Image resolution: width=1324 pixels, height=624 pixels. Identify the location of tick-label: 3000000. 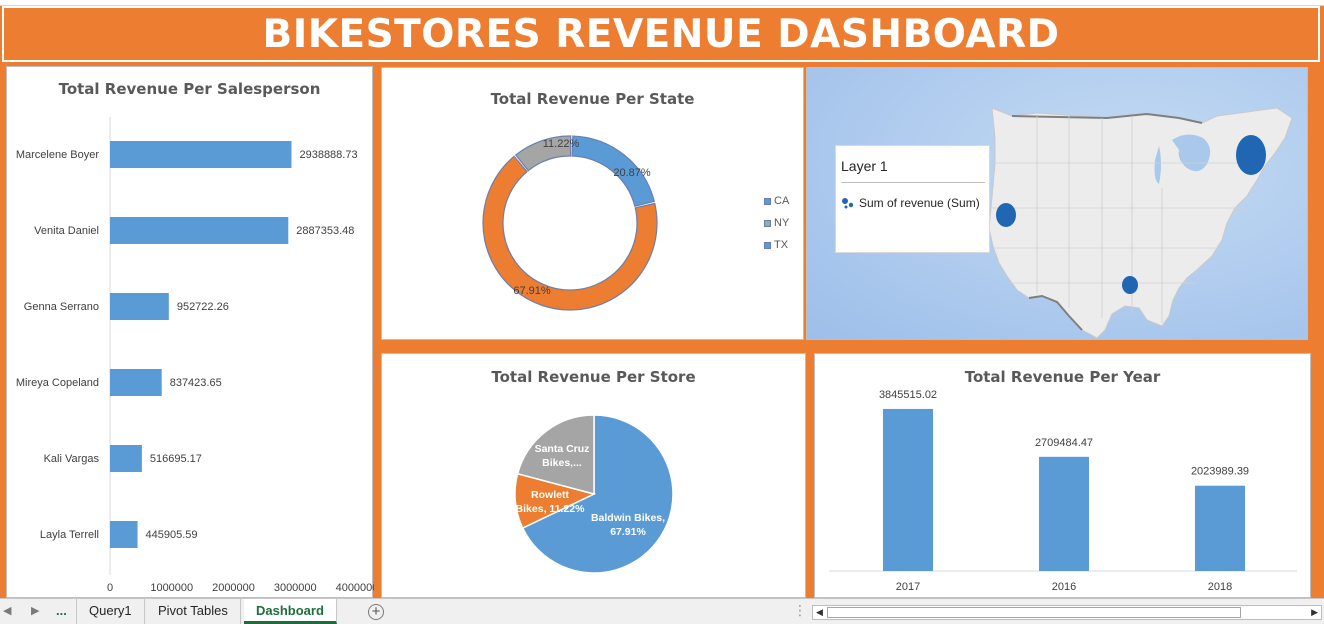
(295, 588).